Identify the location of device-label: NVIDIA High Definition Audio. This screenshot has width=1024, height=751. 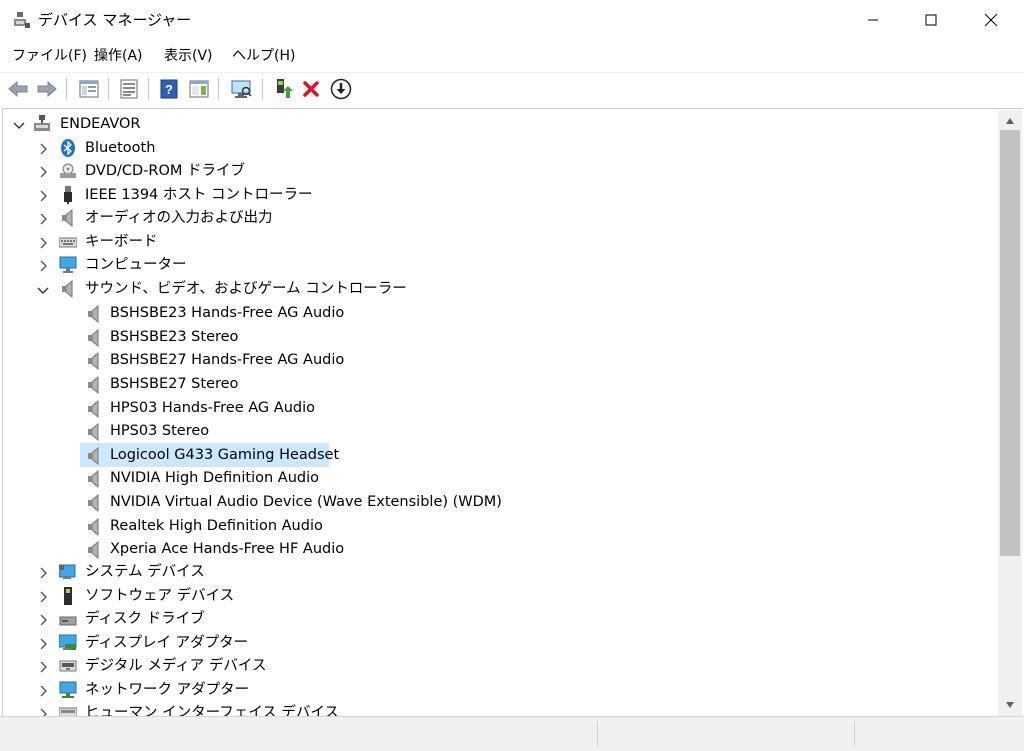
(214, 478).